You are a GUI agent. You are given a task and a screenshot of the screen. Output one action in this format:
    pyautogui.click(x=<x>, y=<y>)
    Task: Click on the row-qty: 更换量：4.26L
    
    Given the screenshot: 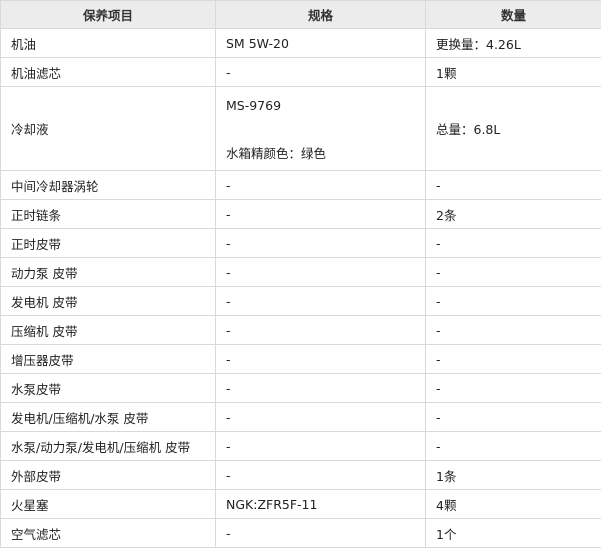 What is the action you would take?
    pyautogui.click(x=513, y=43)
    